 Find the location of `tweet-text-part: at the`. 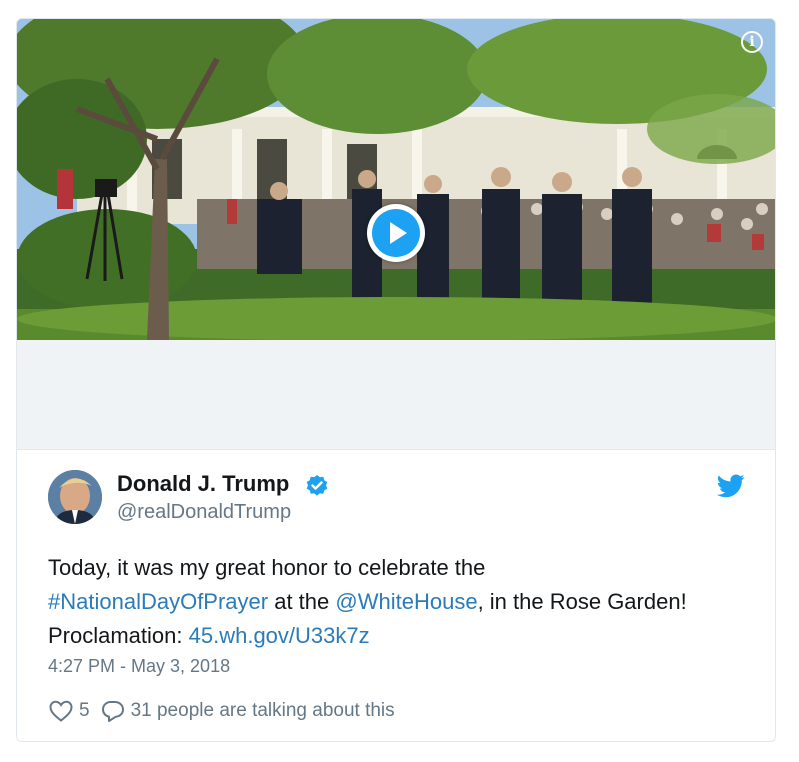

tweet-text-part: at the is located at coordinates (302, 601).